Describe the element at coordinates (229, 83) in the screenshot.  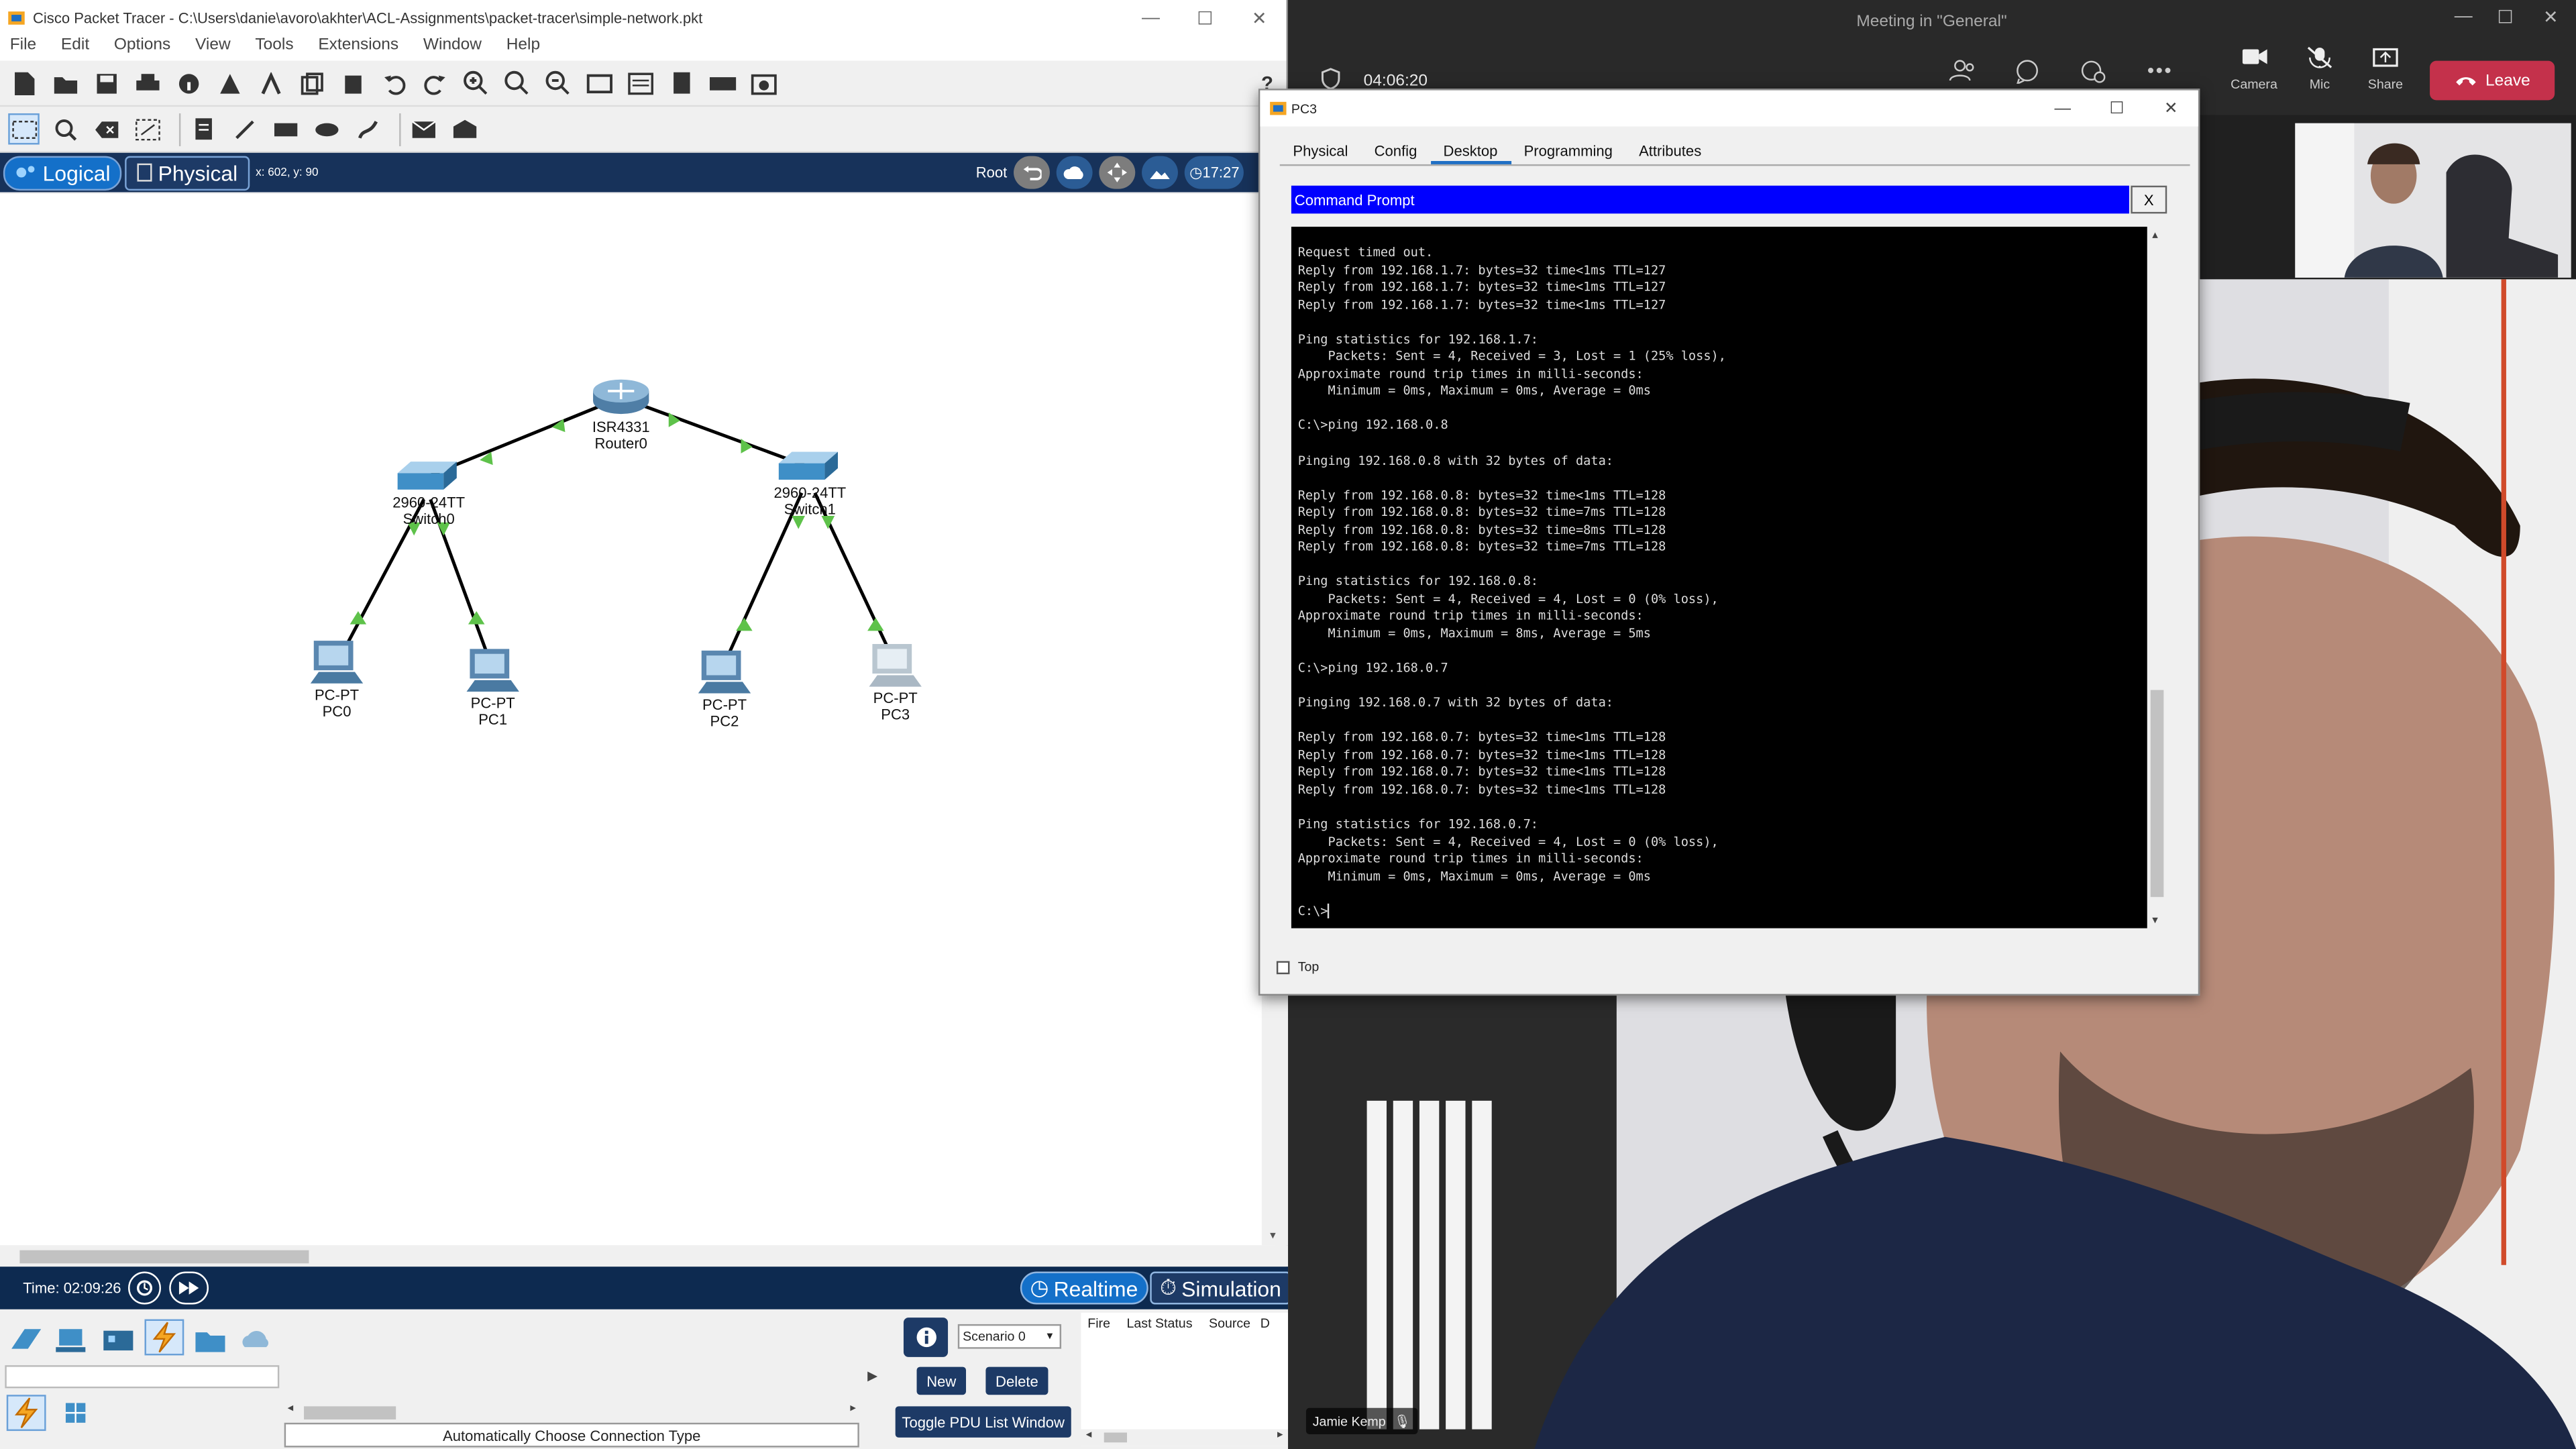
I see `network-wizard-icon` at that location.